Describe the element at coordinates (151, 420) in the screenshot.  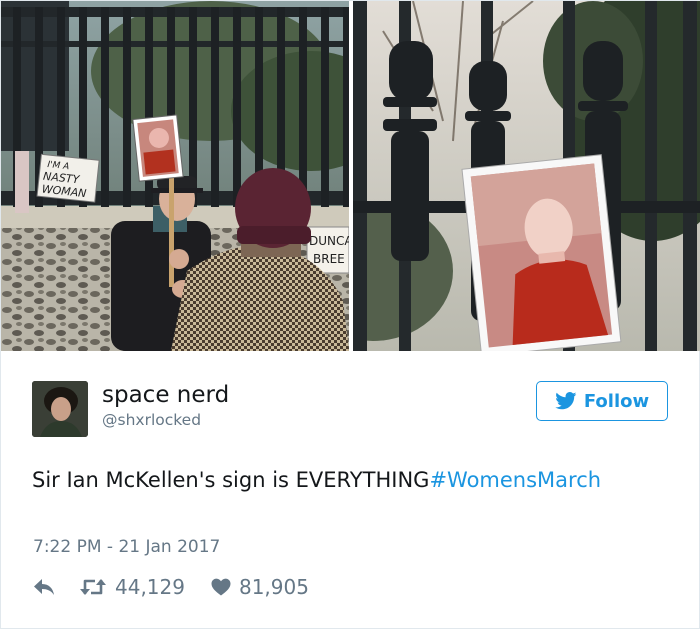
I see `user-handle: @shxrlocked` at that location.